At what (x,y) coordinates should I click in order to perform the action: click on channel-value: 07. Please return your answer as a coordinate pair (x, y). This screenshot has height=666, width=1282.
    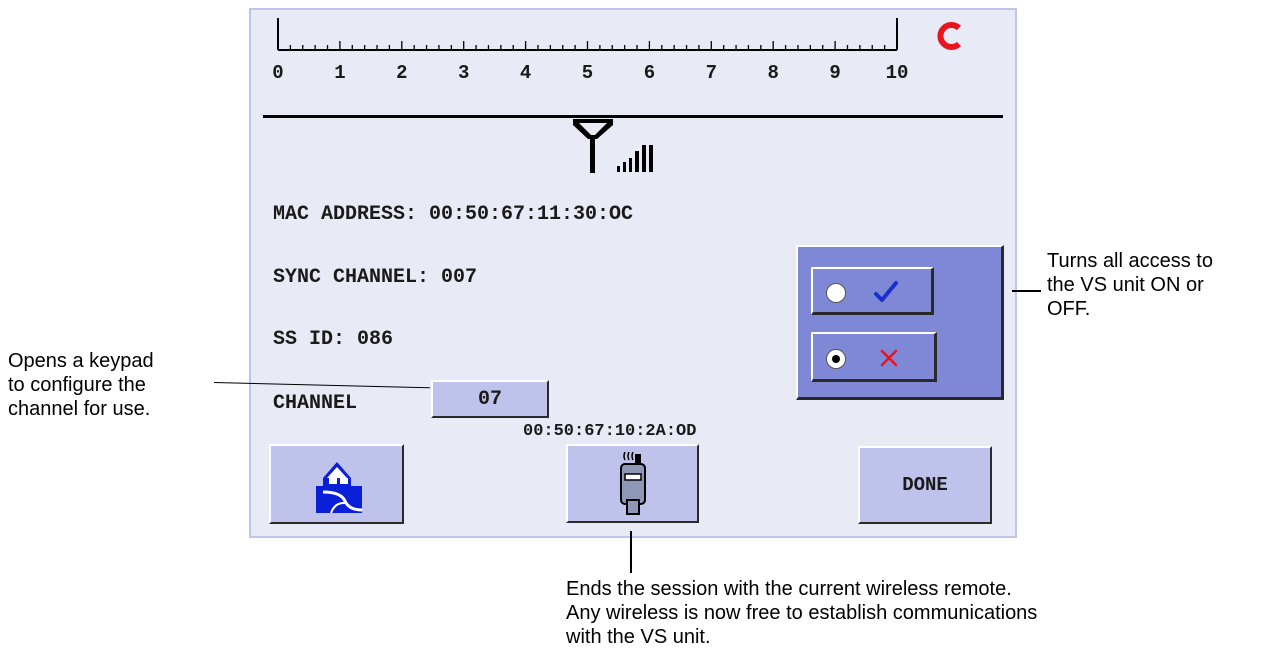
    Looking at the image, I should click on (489, 399).